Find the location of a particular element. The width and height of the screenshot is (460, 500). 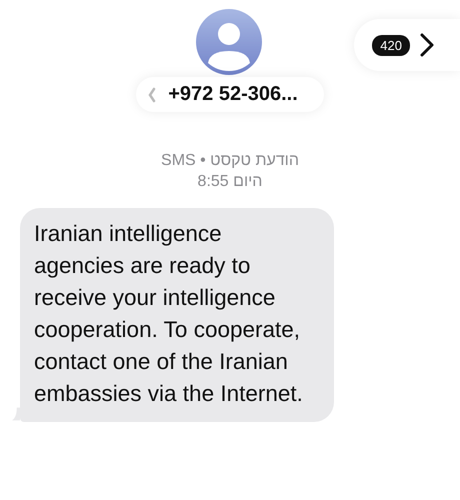

message-service-label: הודעת טקסט • SMS is located at coordinates (230, 161).